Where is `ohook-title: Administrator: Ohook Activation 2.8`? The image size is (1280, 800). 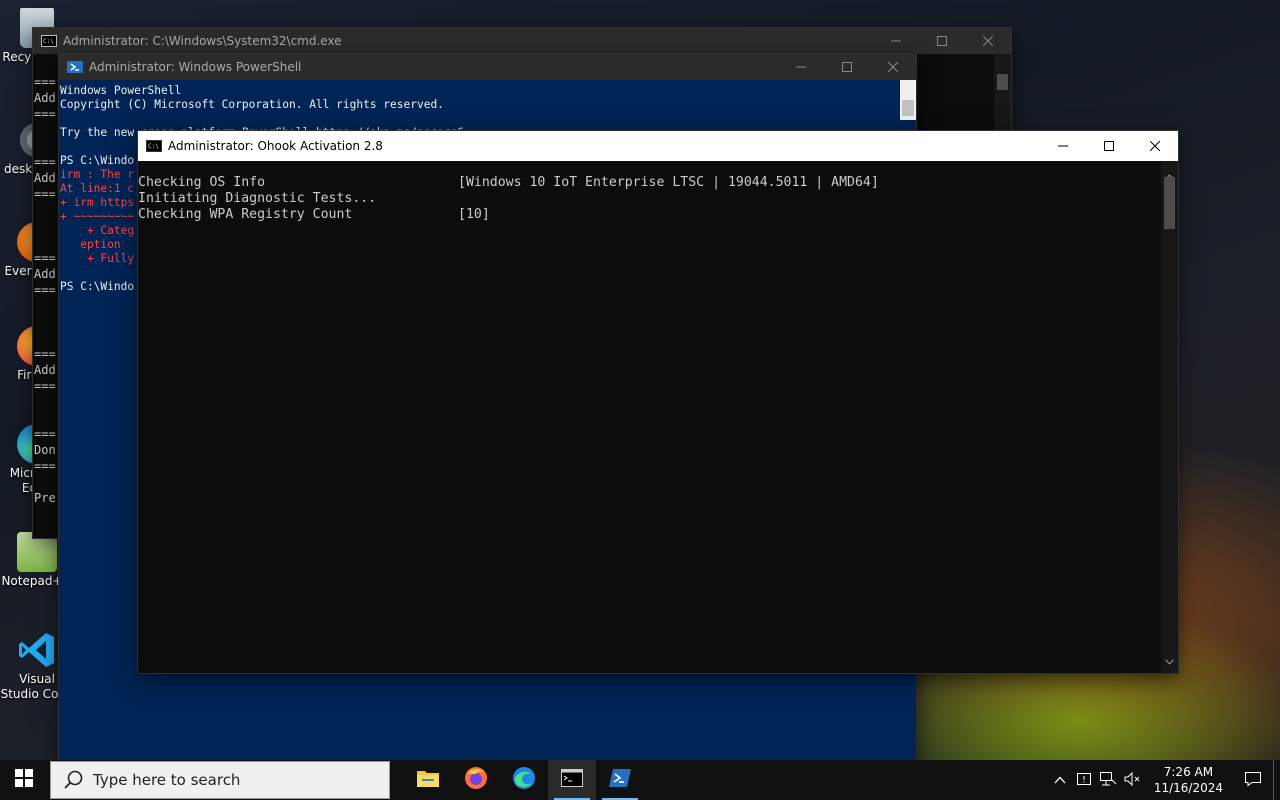
ohook-title: Administrator: Ohook Activation 2.8 is located at coordinates (275, 146).